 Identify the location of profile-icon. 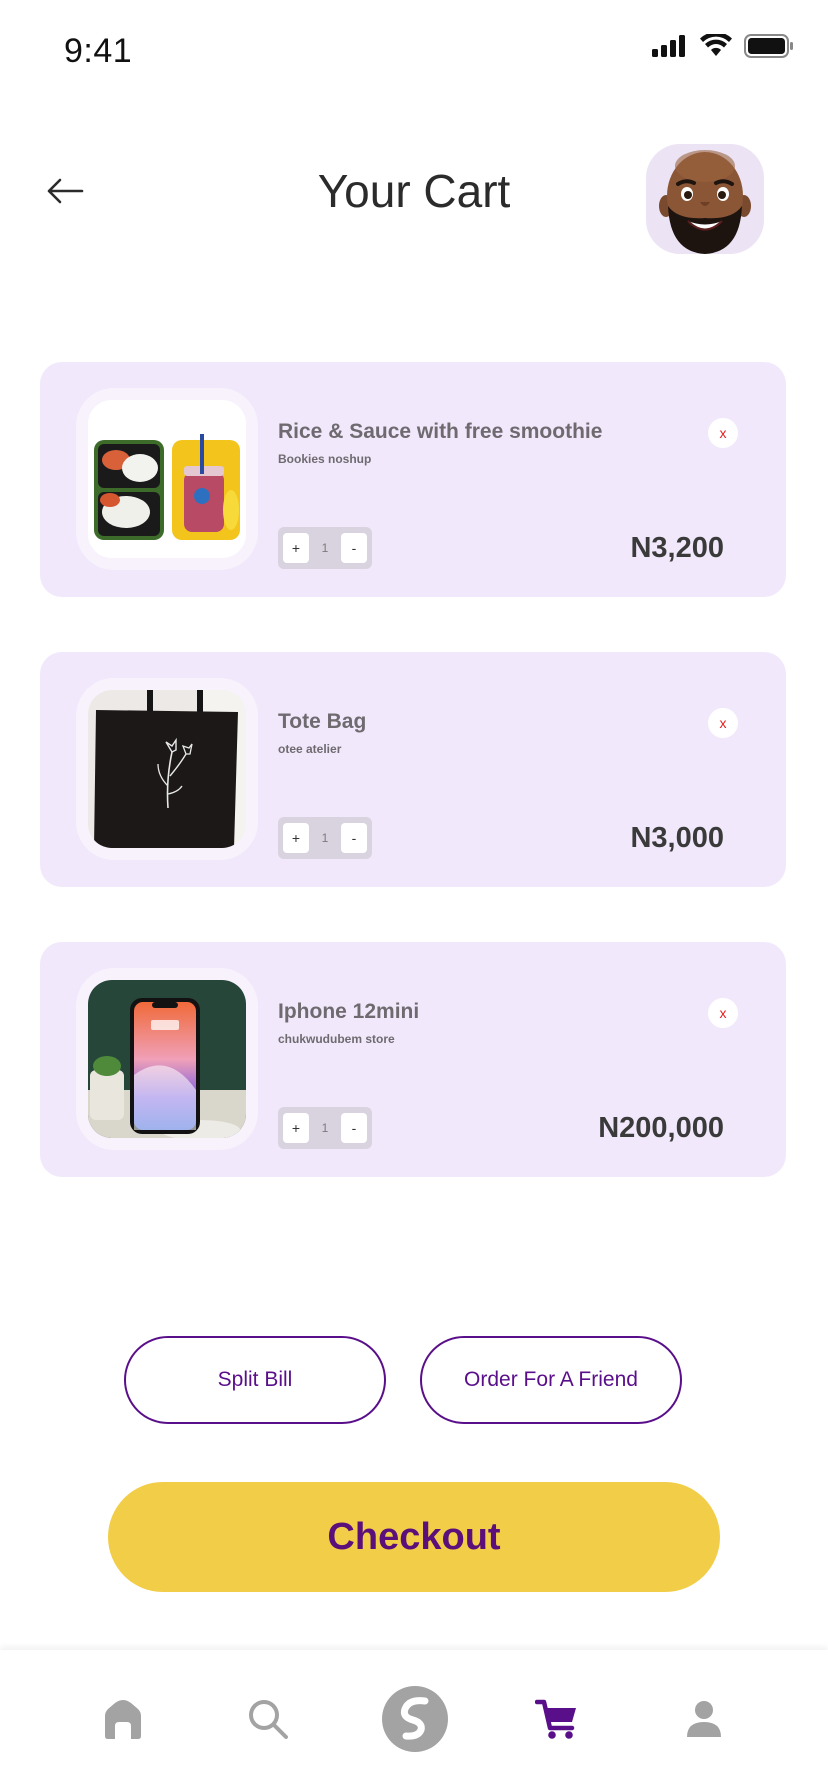
(704, 1719).